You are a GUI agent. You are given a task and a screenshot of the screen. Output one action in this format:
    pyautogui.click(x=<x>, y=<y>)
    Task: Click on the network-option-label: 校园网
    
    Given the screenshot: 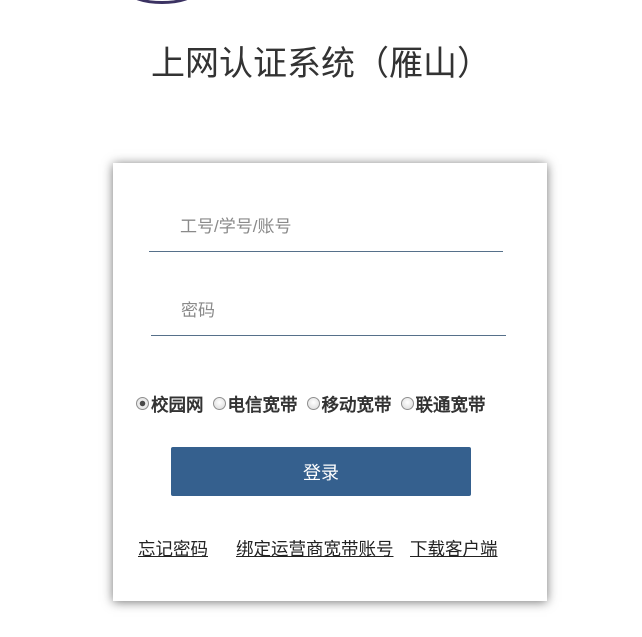 What is the action you would take?
    pyautogui.click(x=177, y=405)
    